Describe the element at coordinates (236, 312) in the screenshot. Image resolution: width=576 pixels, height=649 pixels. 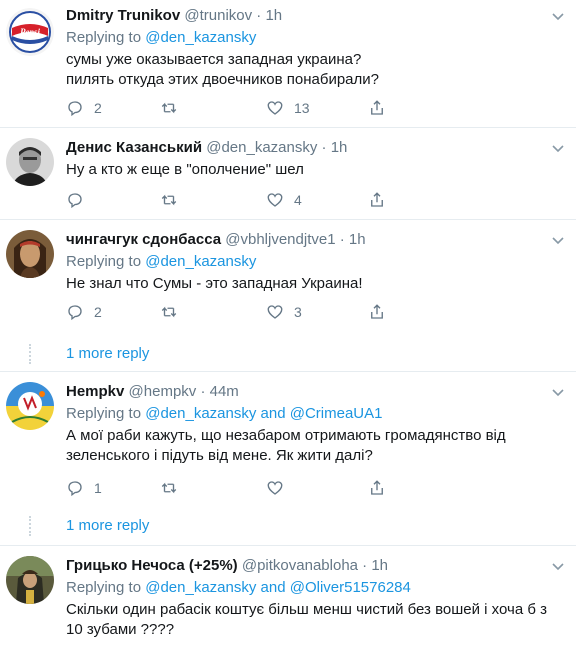
I see `tweet-actions: 2 3` at that location.